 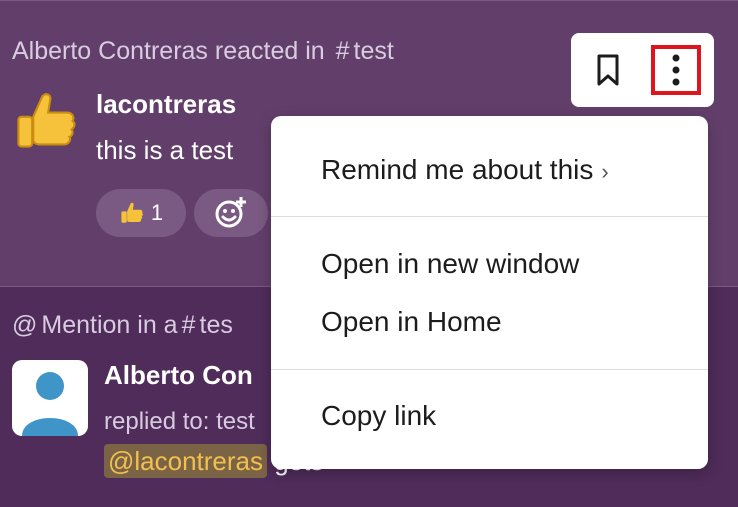 What do you see at coordinates (165, 150) in the screenshot?
I see `message-text: this is a test` at bounding box center [165, 150].